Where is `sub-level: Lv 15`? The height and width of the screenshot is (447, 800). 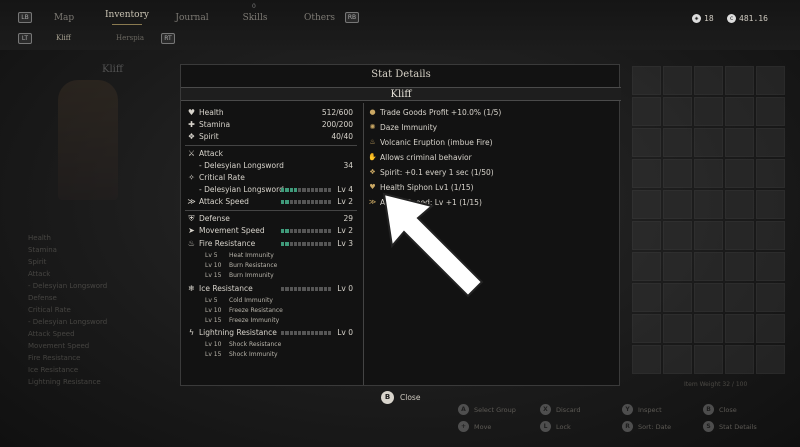
sub-level: Lv 15 is located at coordinates (213, 275).